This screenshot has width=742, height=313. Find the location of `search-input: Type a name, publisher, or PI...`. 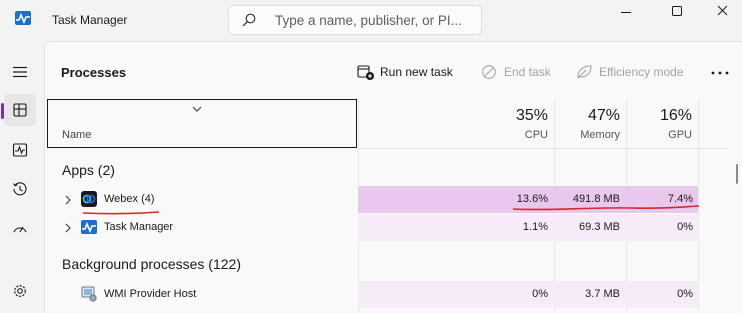

search-input: Type a name, publisher, or PI... is located at coordinates (355, 20).